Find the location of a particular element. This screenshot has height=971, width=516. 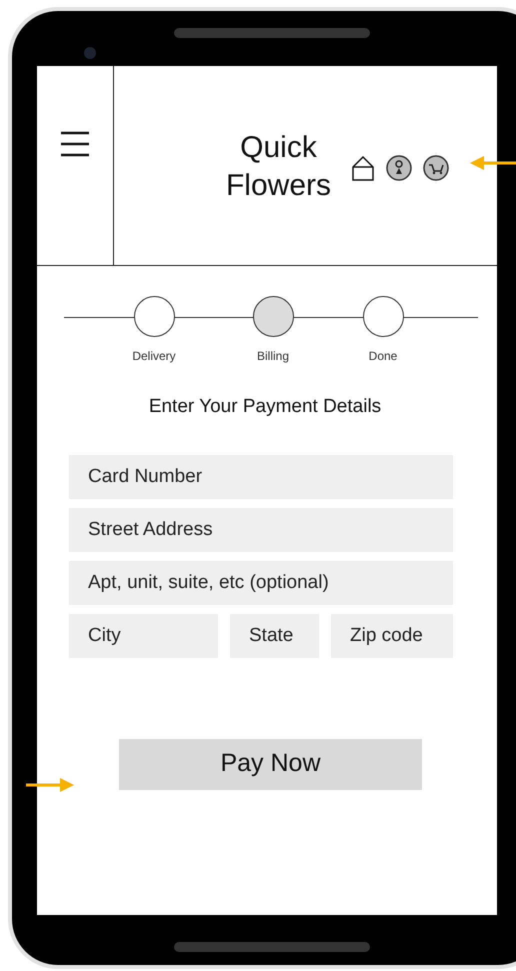

step-label: Billing is located at coordinates (272, 356).